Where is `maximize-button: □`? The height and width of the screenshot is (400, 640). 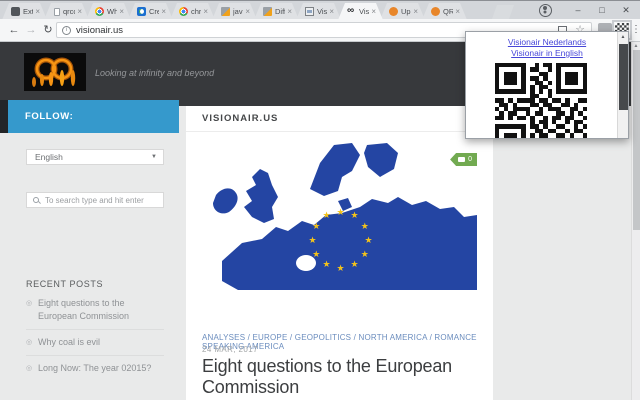
maximize-button: □ is located at coordinates (602, 10).